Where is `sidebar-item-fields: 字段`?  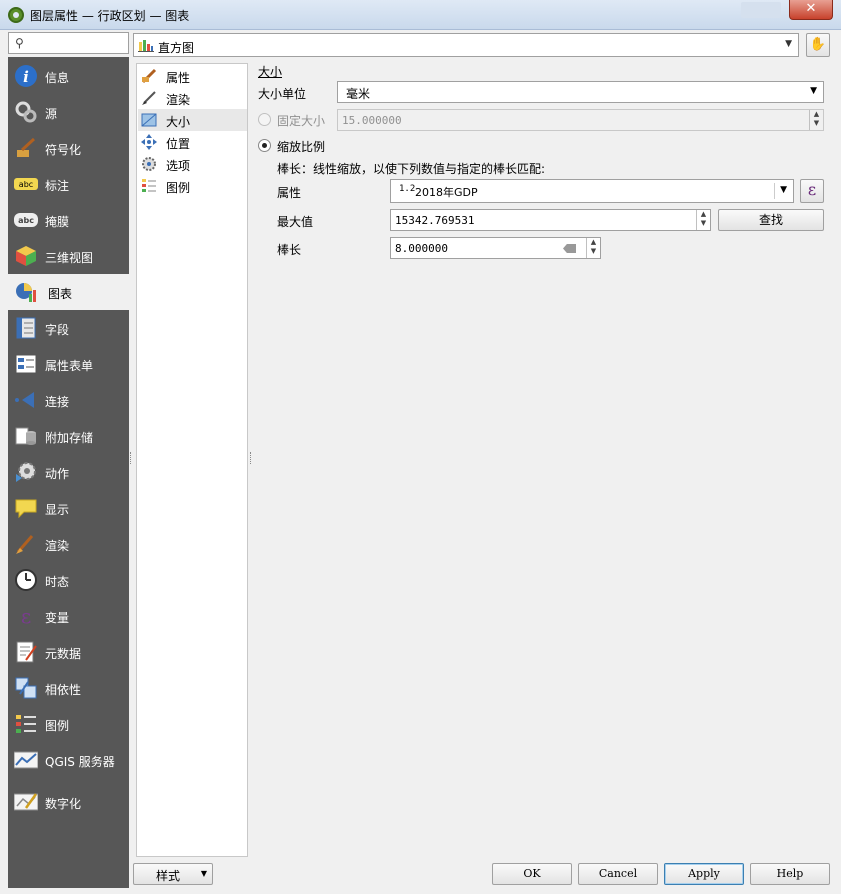 sidebar-item-fields: 字段 is located at coordinates (68, 328).